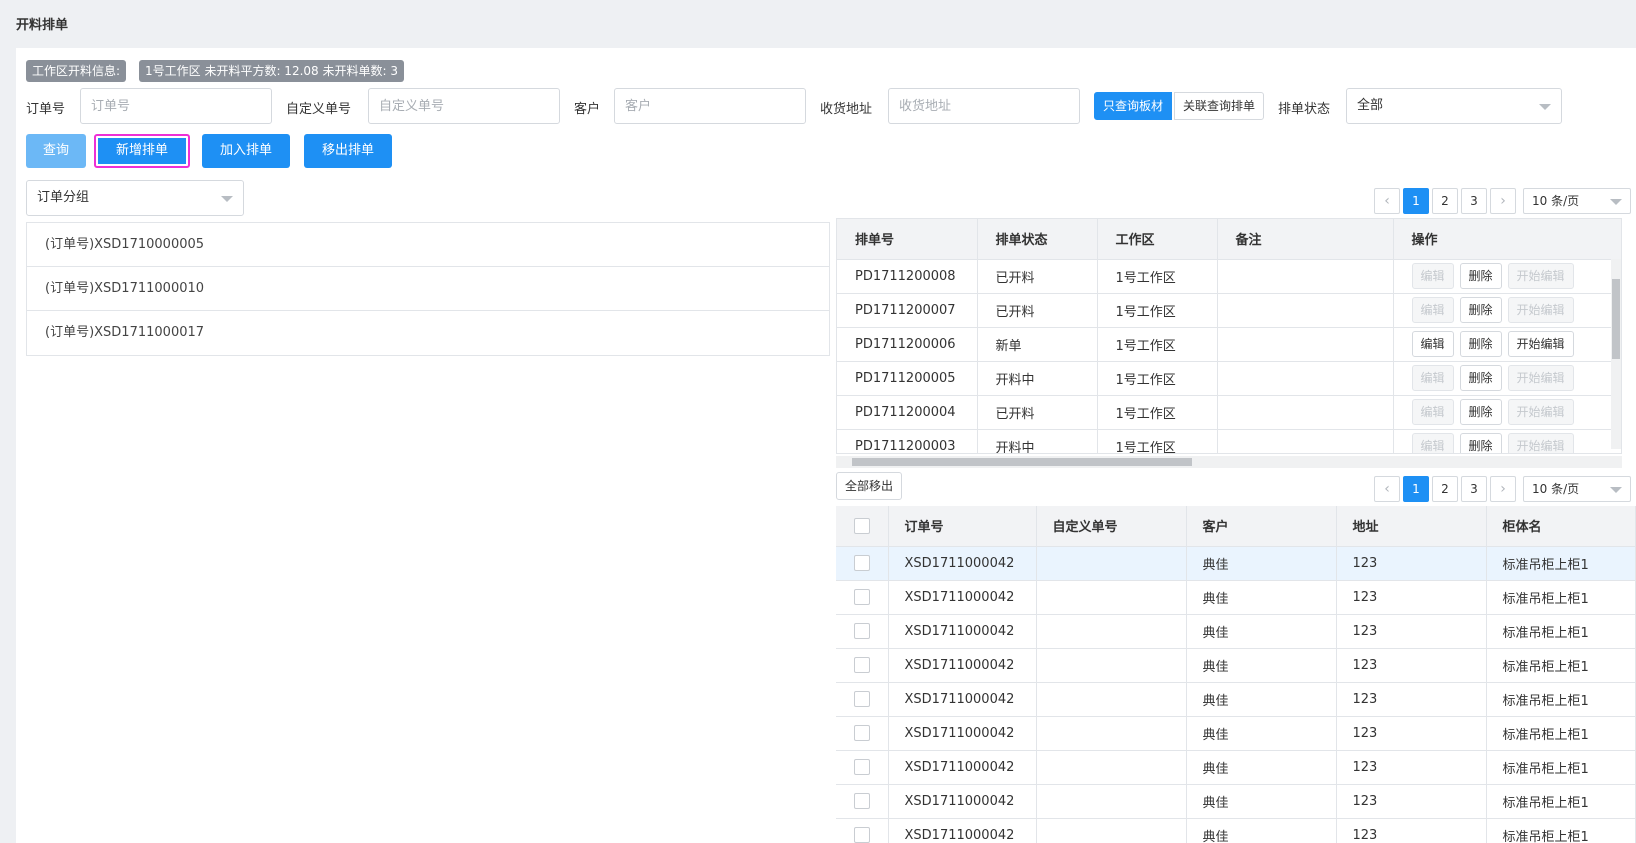 The width and height of the screenshot is (1636, 843). What do you see at coordinates (1229, 441) in the screenshot?
I see `table-row: PD1711200003 开料中 1号工作区 编辑 删除 开始编辑` at bounding box center [1229, 441].